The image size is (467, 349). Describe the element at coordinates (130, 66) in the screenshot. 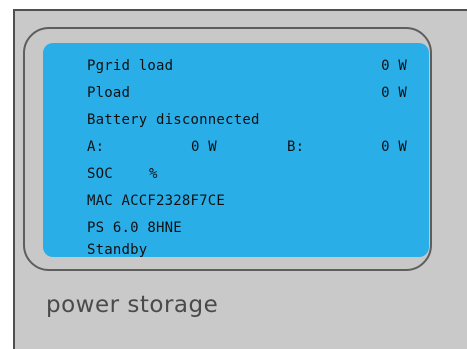

I see `pgrid-load-label: Pgrid load` at that location.